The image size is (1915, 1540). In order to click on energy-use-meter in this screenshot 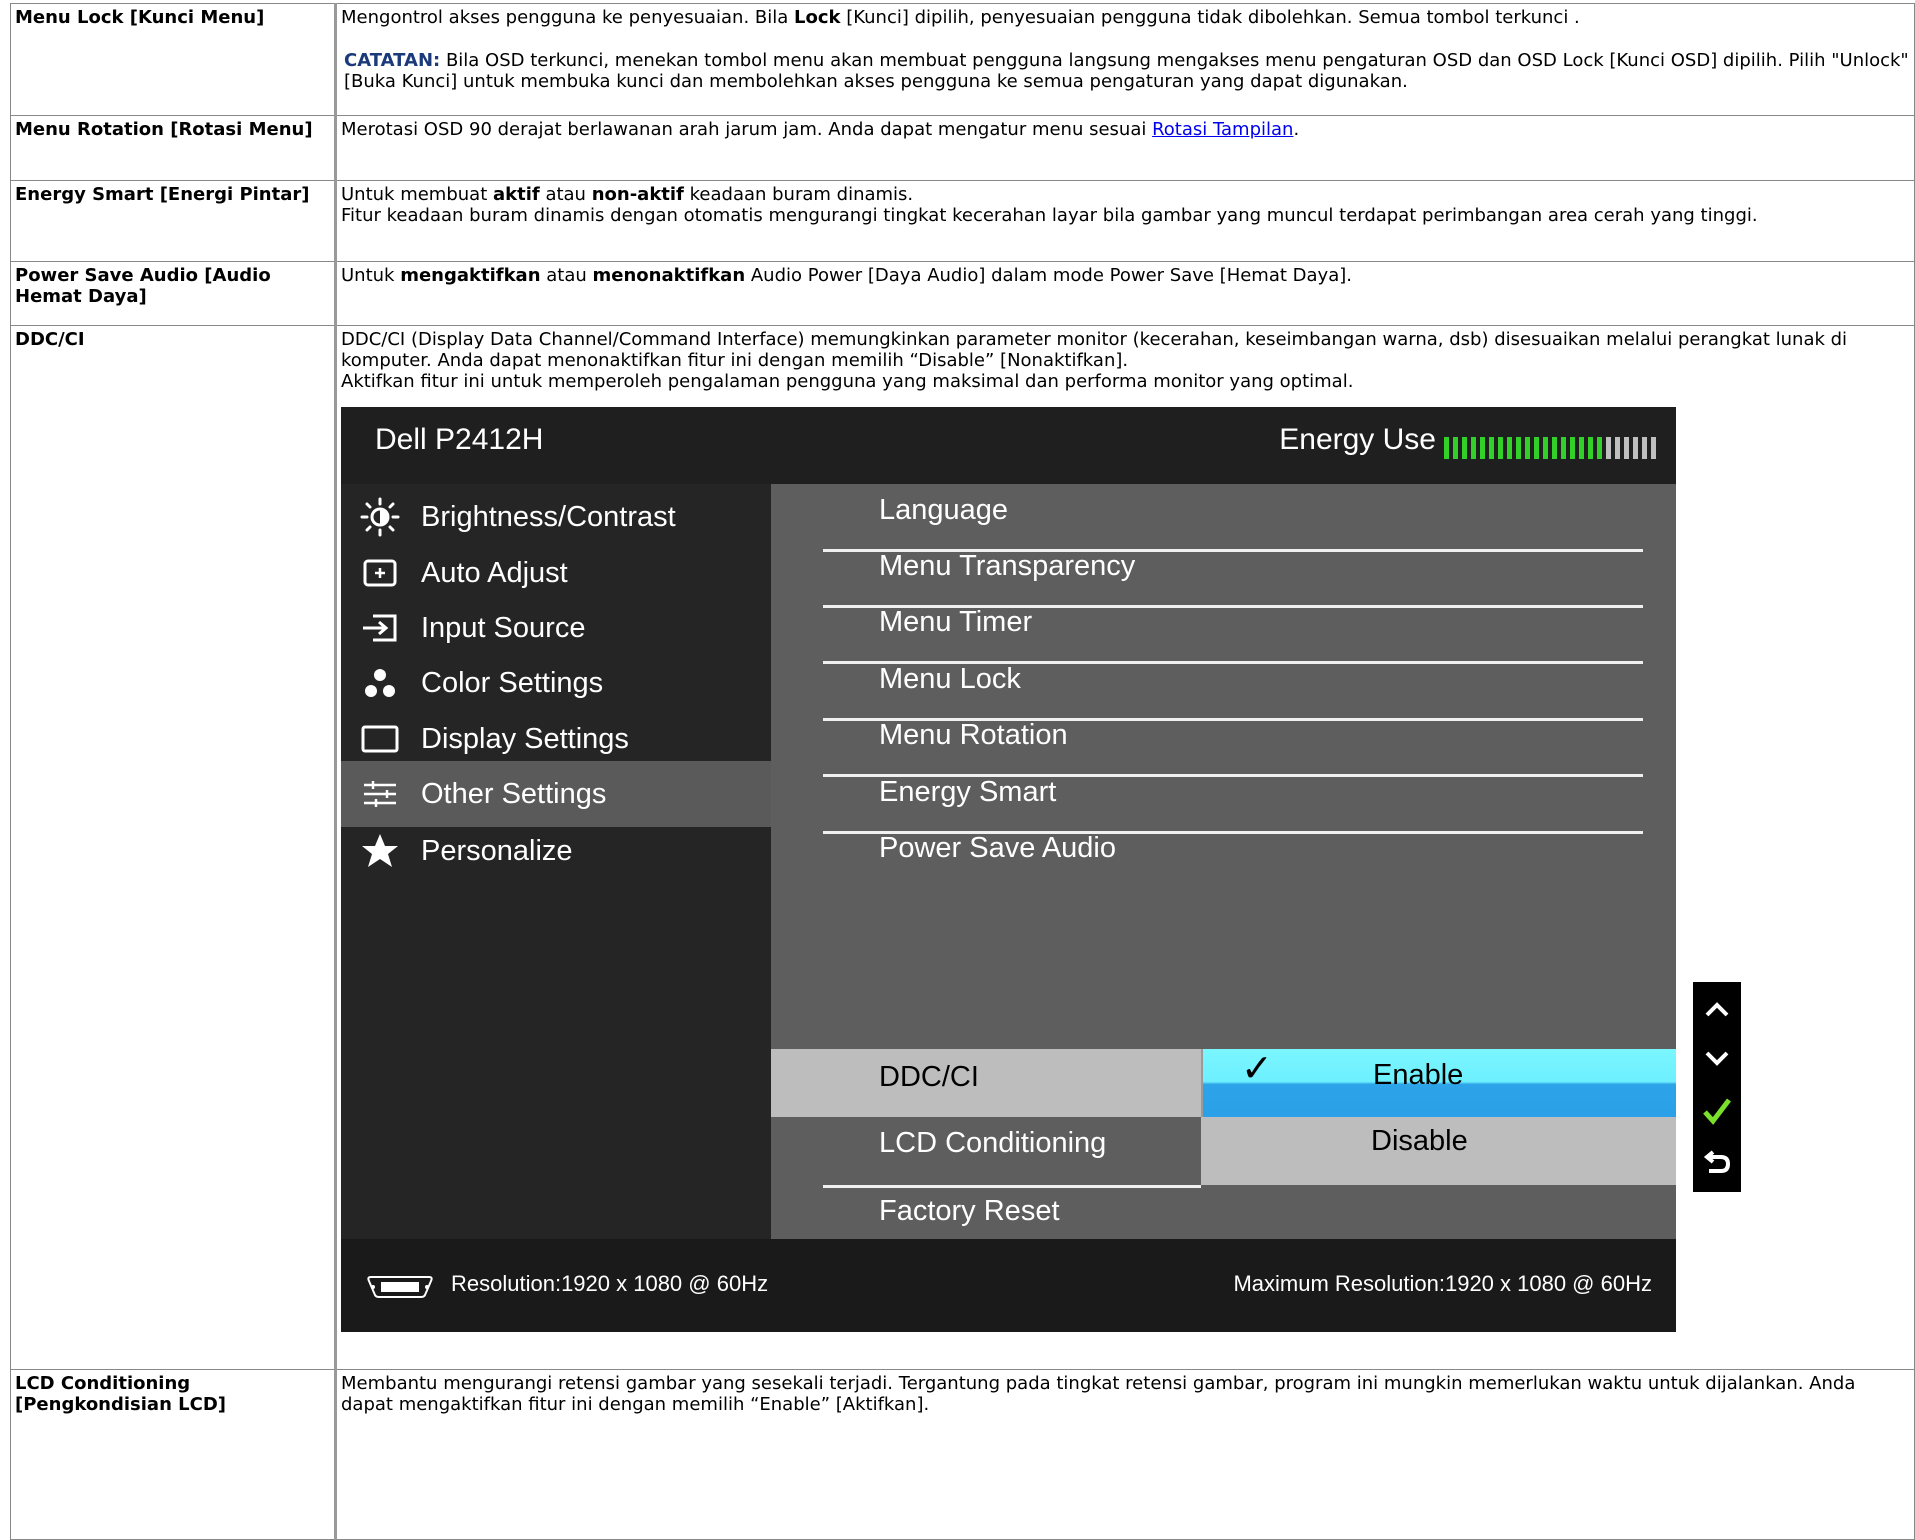, I will do `click(1550, 448)`.